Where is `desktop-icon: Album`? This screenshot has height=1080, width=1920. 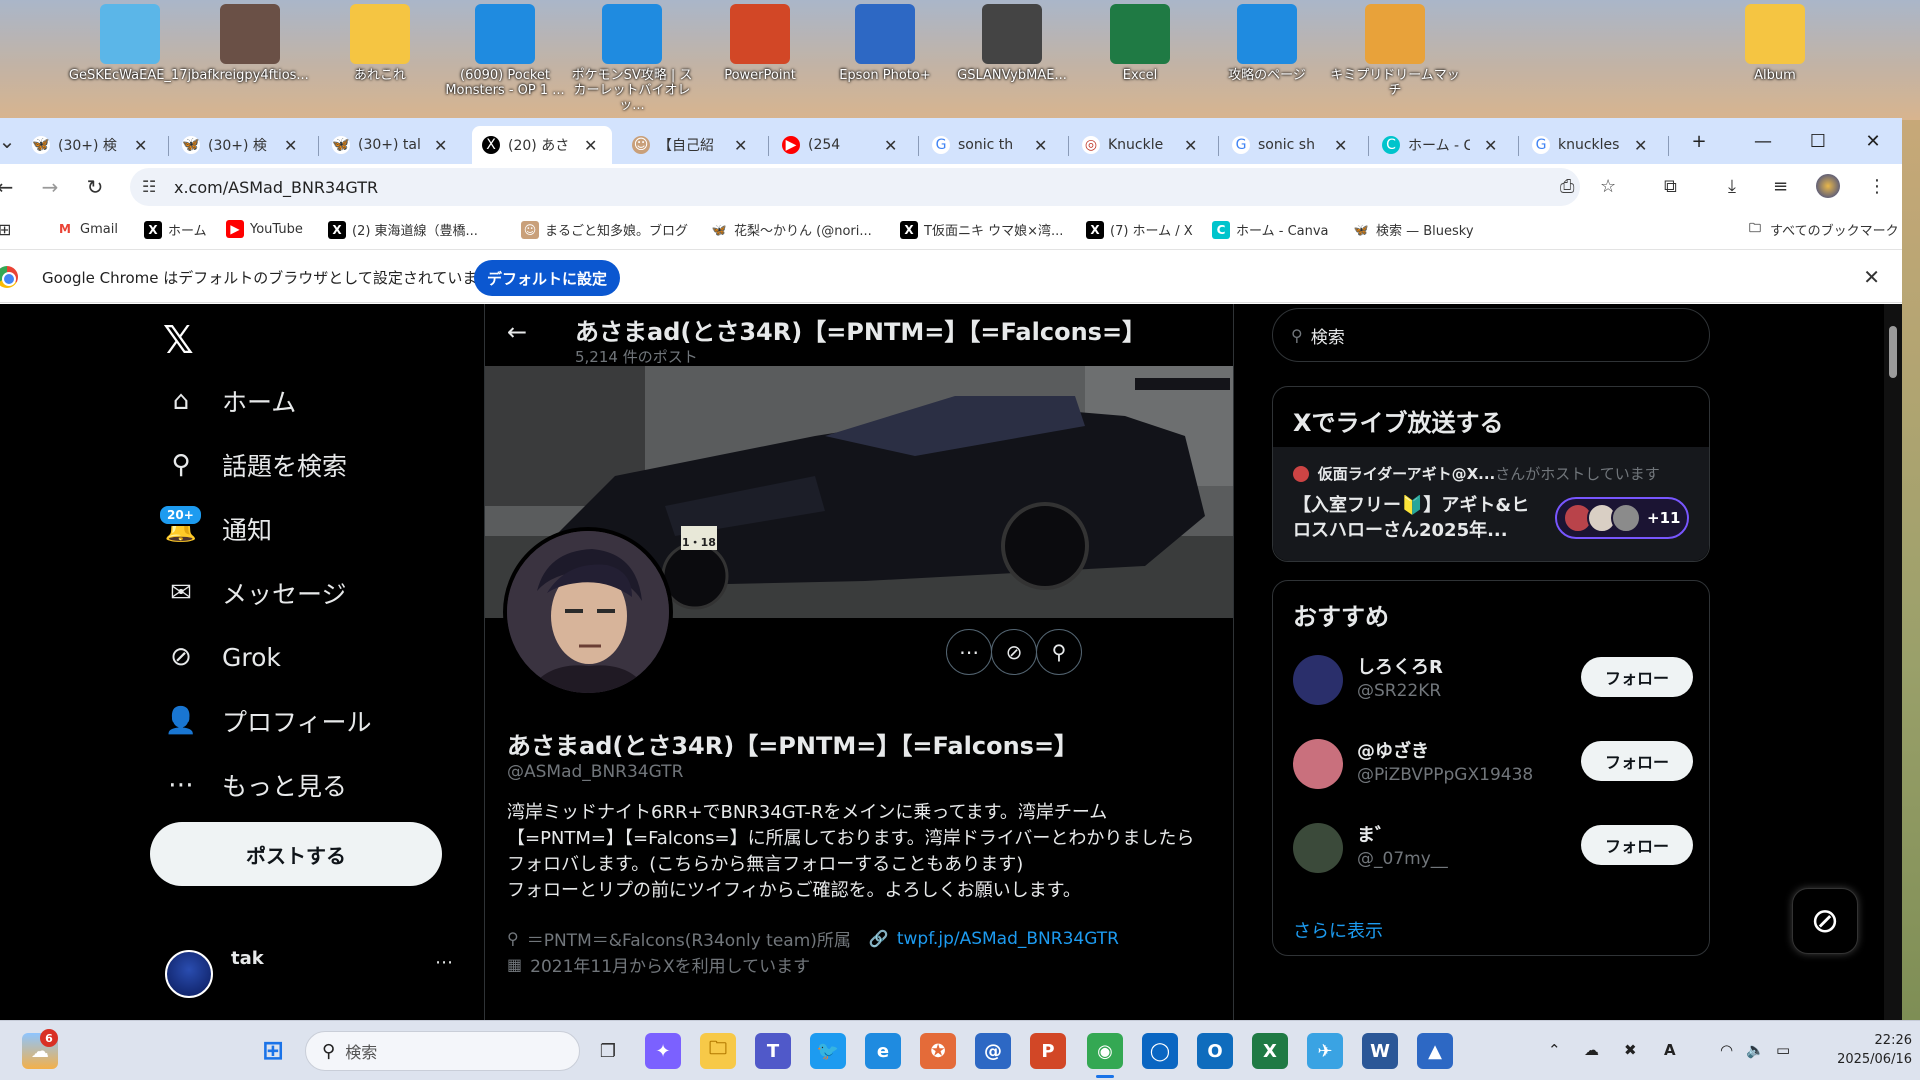
desktop-icon: Album is located at coordinates (1775, 59).